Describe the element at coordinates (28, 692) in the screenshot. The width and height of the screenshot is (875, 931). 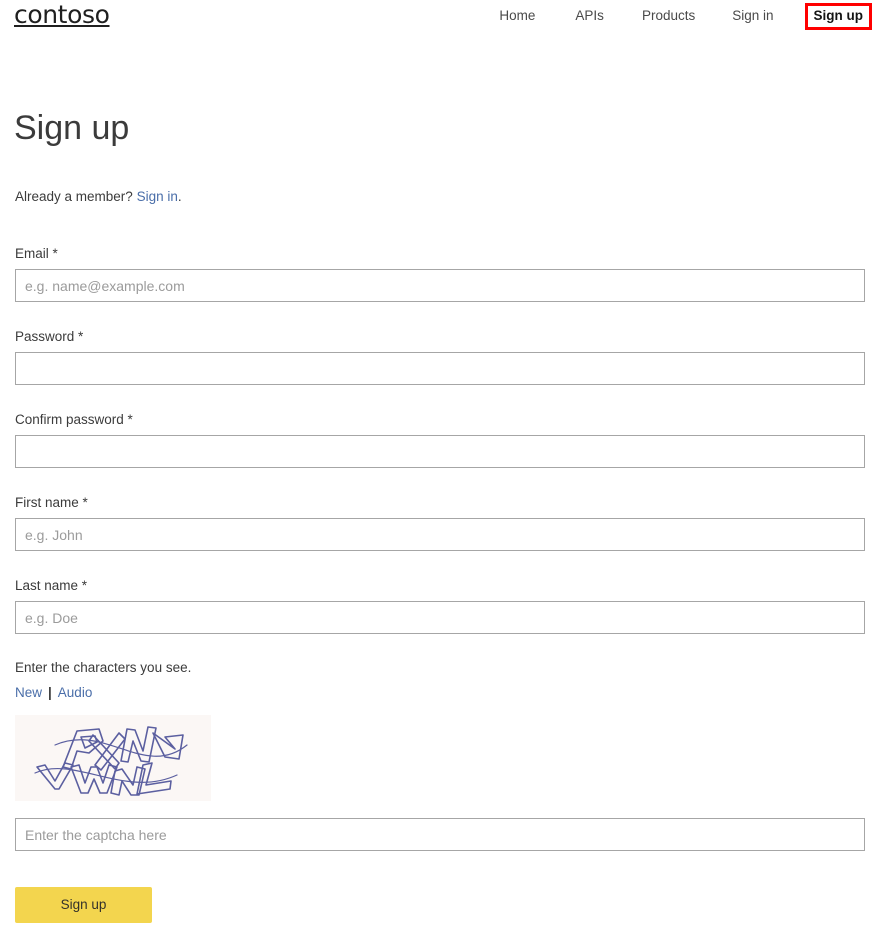
I see `captcha-new-link: New` at that location.